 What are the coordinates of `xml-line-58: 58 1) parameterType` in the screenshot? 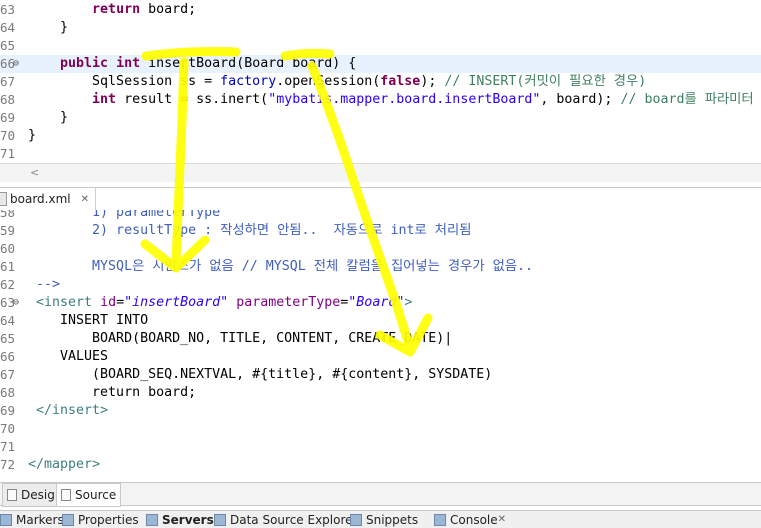 It's located at (380, 216).